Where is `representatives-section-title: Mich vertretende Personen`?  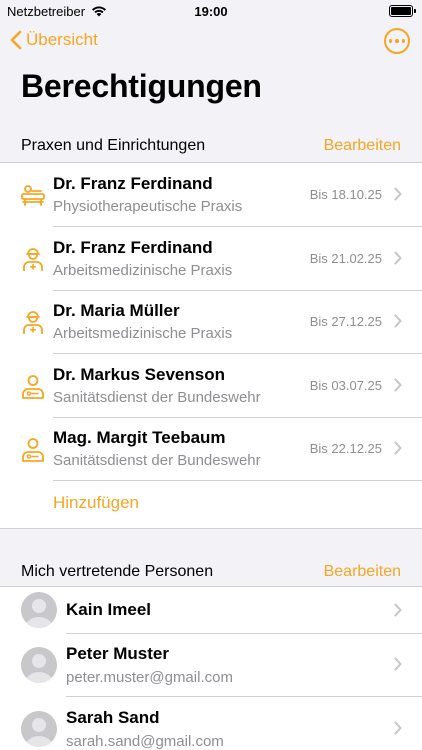
representatives-section-title: Mich vertretende Personen is located at coordinates (117, 571).